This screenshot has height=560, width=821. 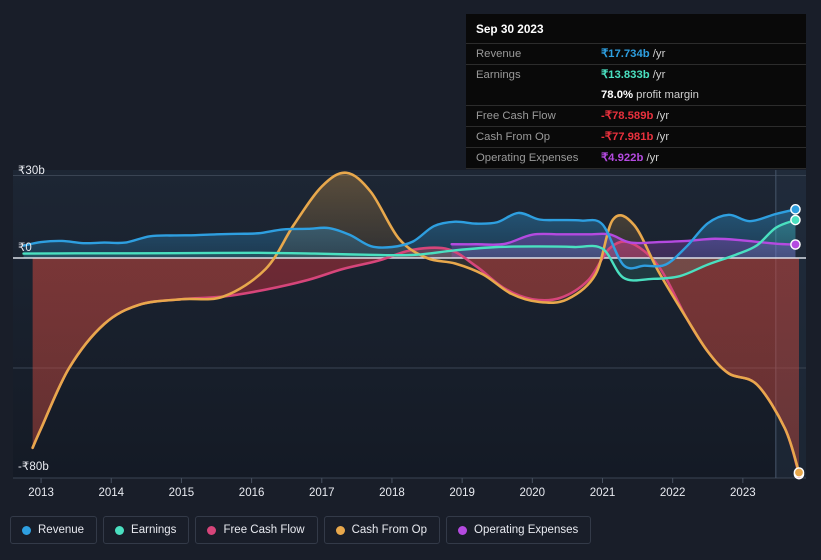 What do you see at coordinates (703, 95) in the screenshot?
I see `tooltip-row-value: 78.0% profit margin` at bounding box center [703, 95].